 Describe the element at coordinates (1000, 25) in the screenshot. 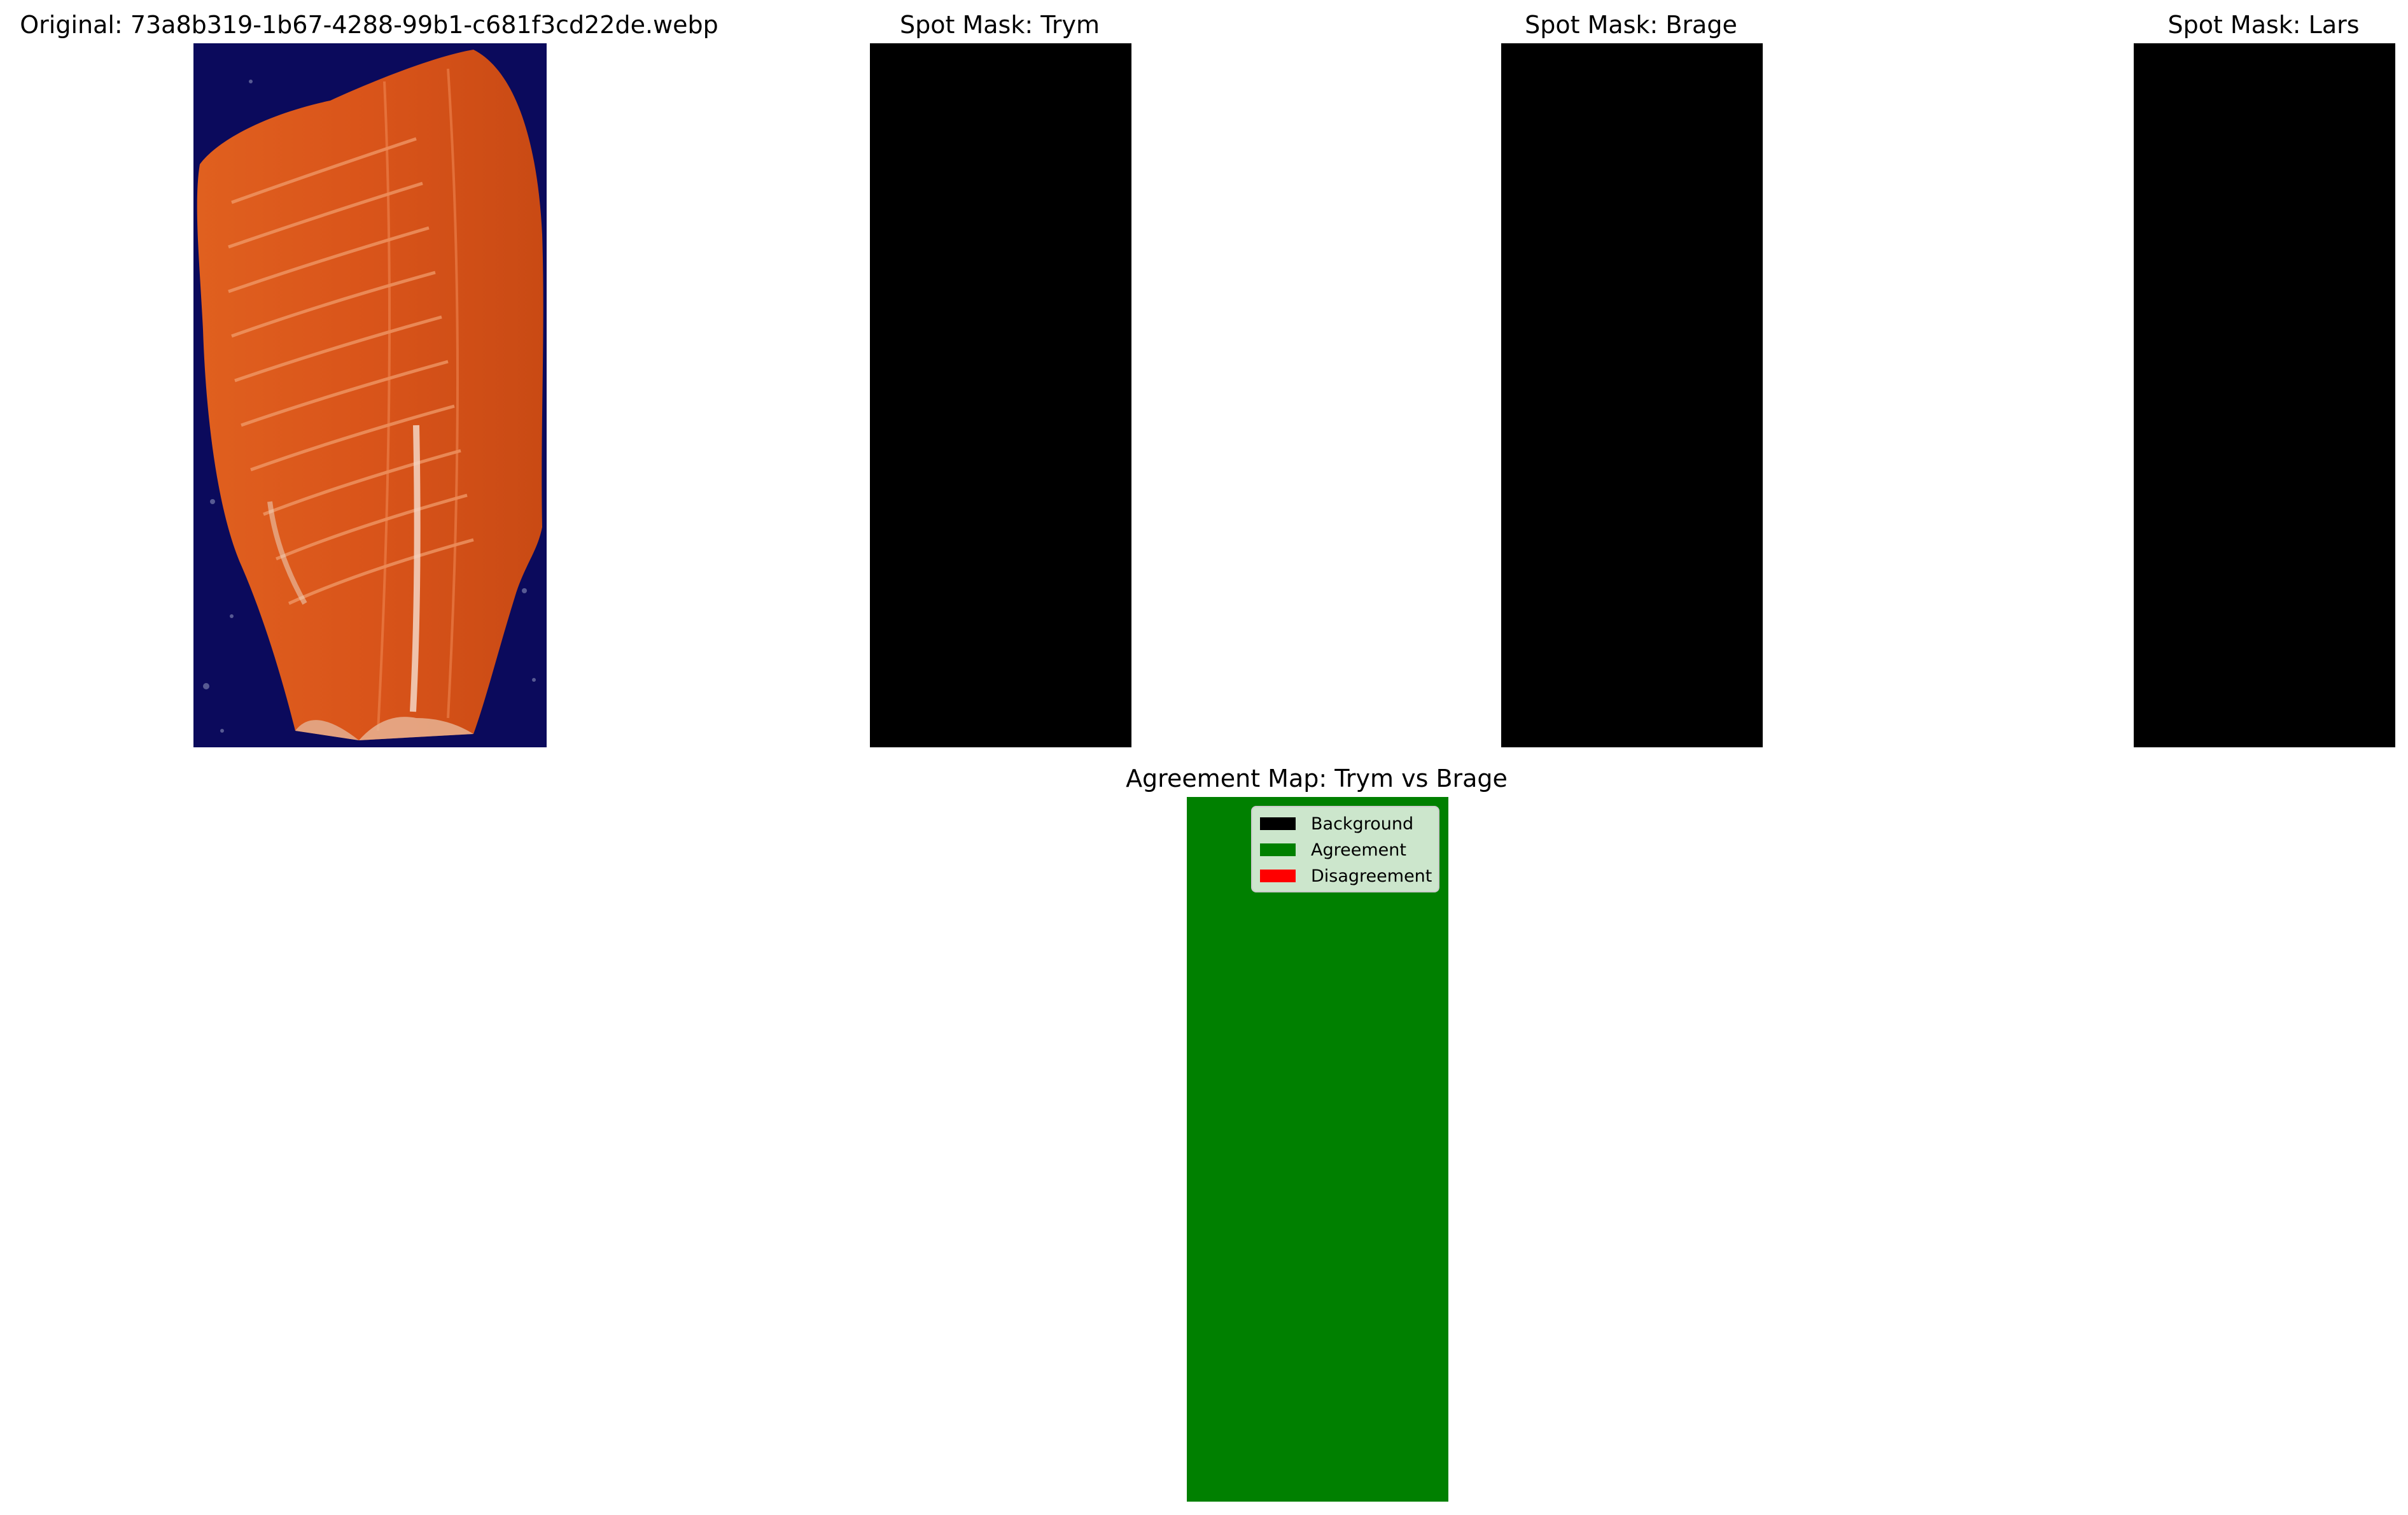

I see `spot-mask-trym-title: Spot Mask: Trym` at that location.